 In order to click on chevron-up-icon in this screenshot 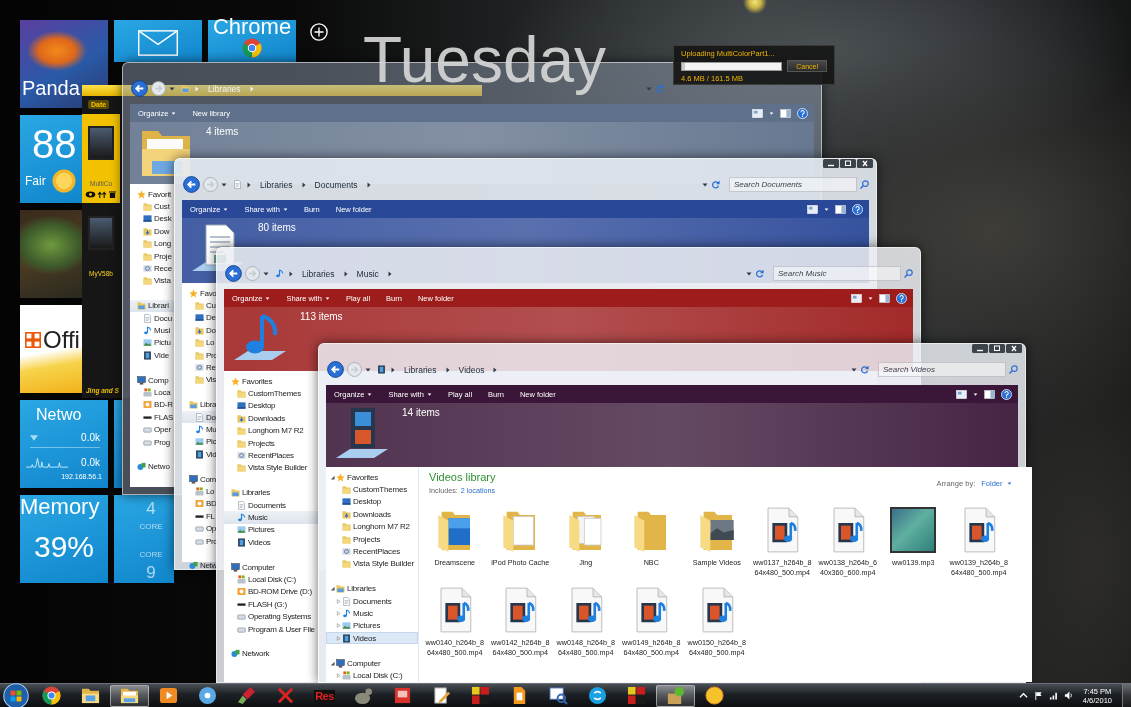, I will do `click(1023, 695)`.